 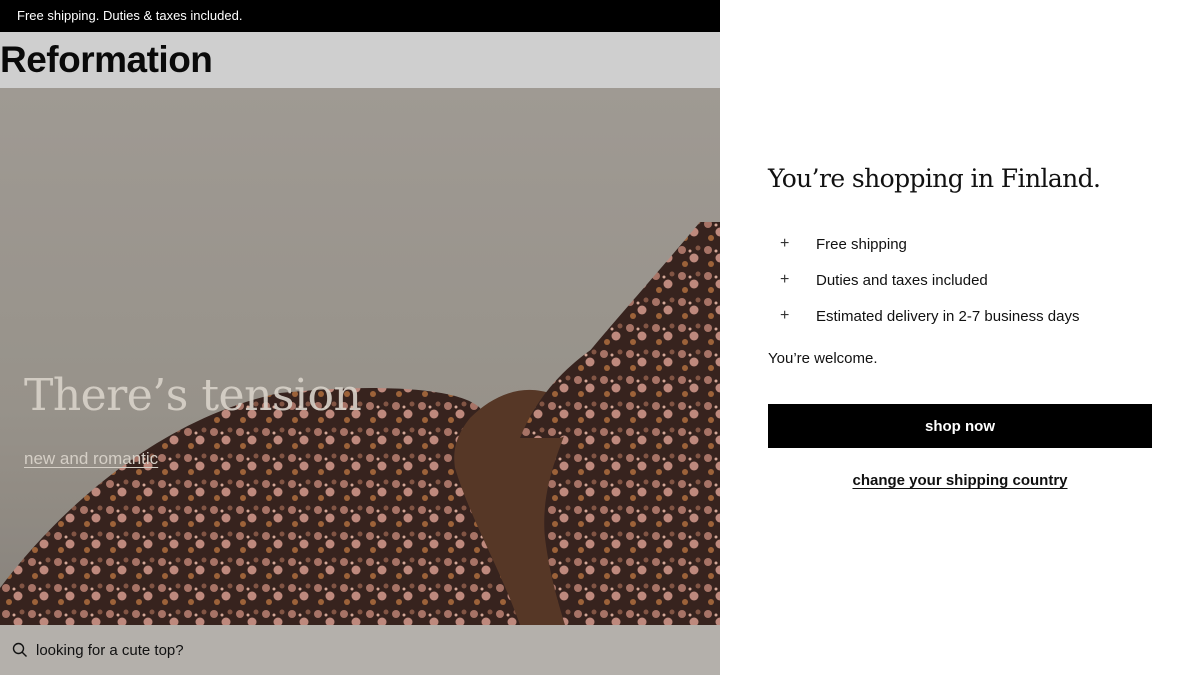 I want to click on benefit-label: Free shipping, so click(x=861, y=244).